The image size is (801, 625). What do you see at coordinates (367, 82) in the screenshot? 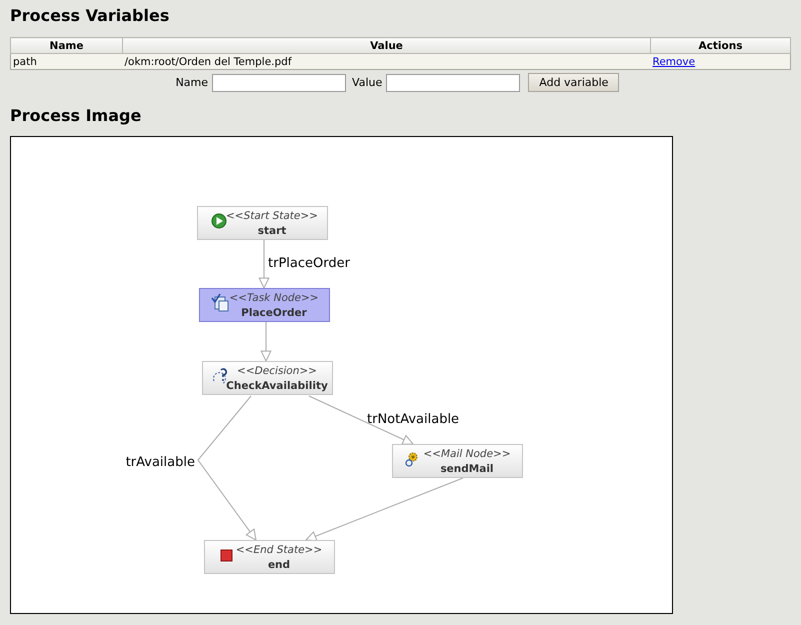
I see `field-label: Value` at bounding box center [367, 82].